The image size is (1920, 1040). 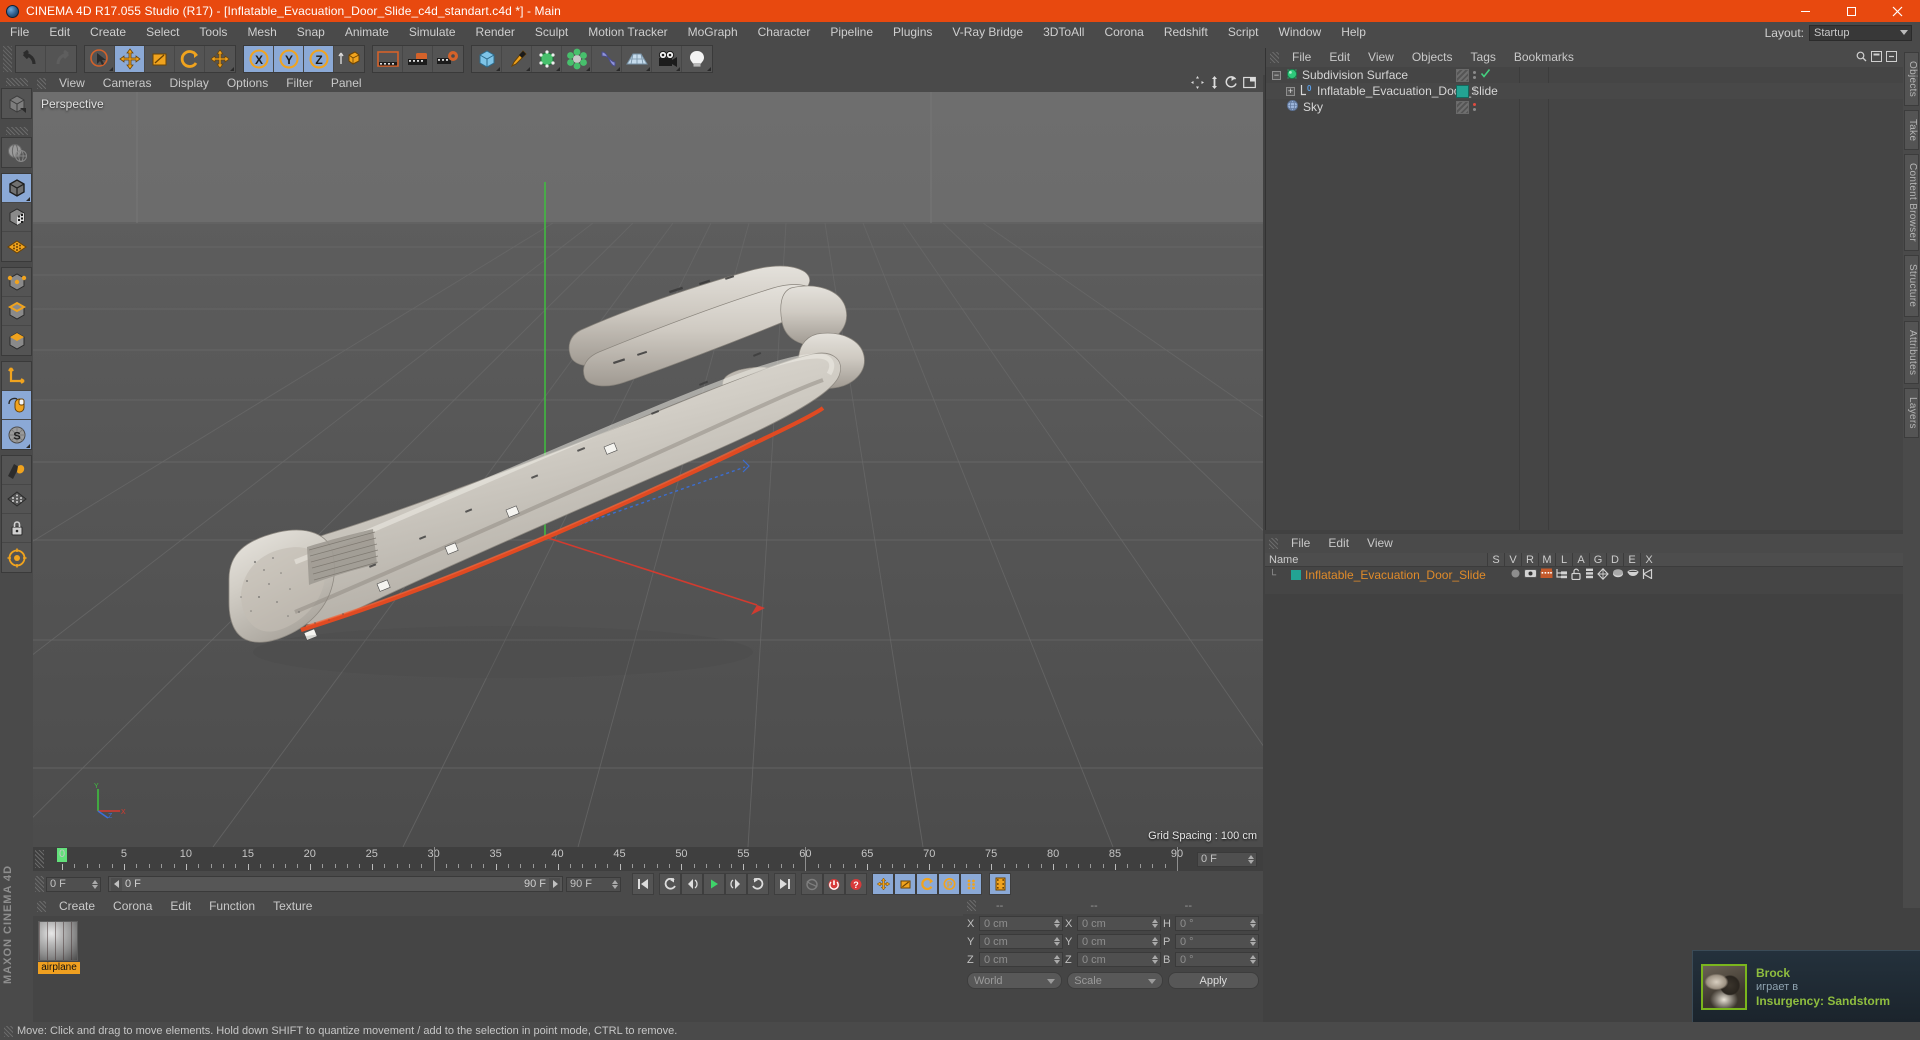 What do you see at coordinates (116, 884) in the screenshot?
I see `range-left-arrow-icon` at bounding box center [116, 884].